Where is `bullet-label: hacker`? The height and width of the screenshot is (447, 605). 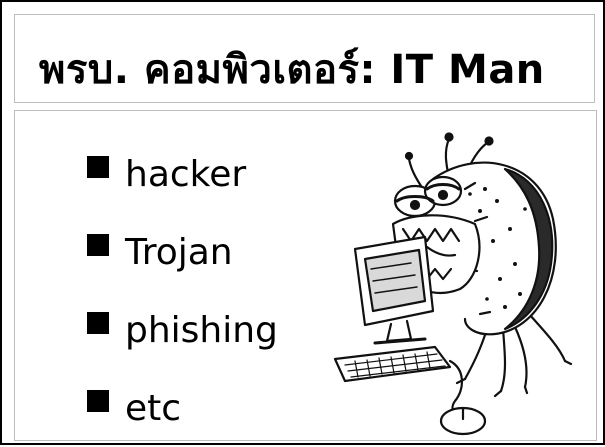
bullet-label: hacker is located at coordinates (186, 174).